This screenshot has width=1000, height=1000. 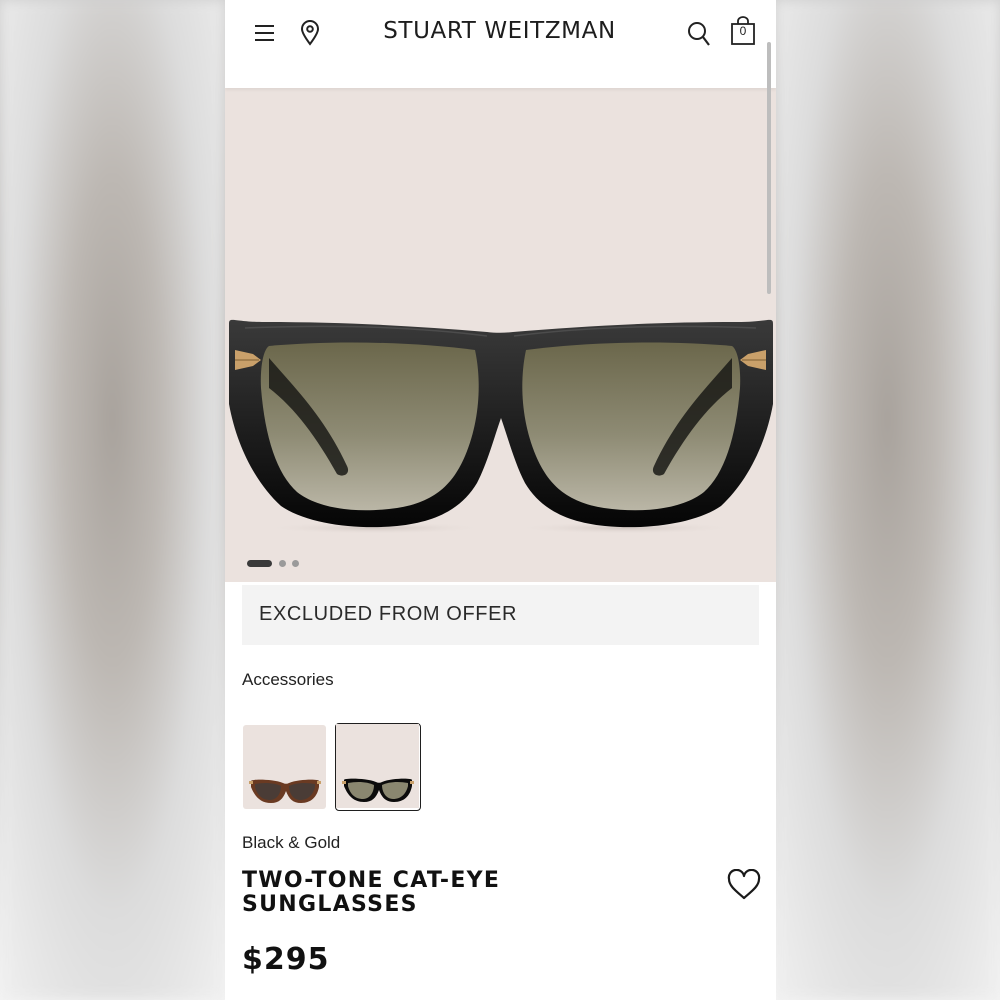 What do you see at coordinates (286, 959) in the screenshot?
I see `product-price: $295` at bounding box center [286, 959].